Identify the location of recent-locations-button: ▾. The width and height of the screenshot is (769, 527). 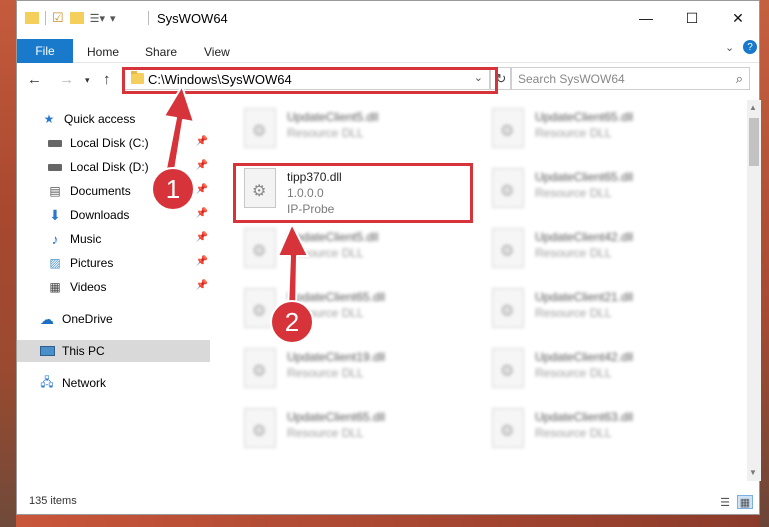
(87, 80).